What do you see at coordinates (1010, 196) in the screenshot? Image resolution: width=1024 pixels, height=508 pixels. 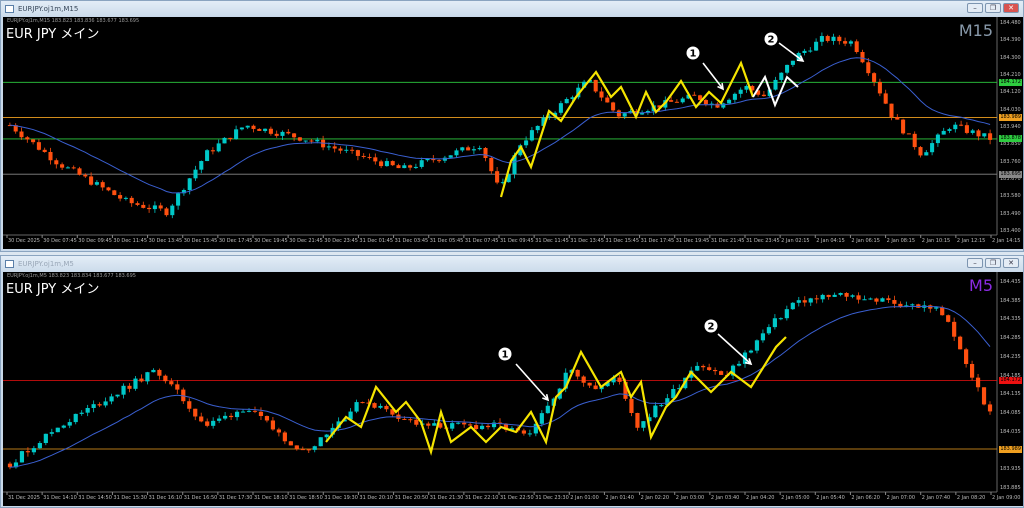 I see `price-tick-label: 183.580` at bounding box center [1010, 196].